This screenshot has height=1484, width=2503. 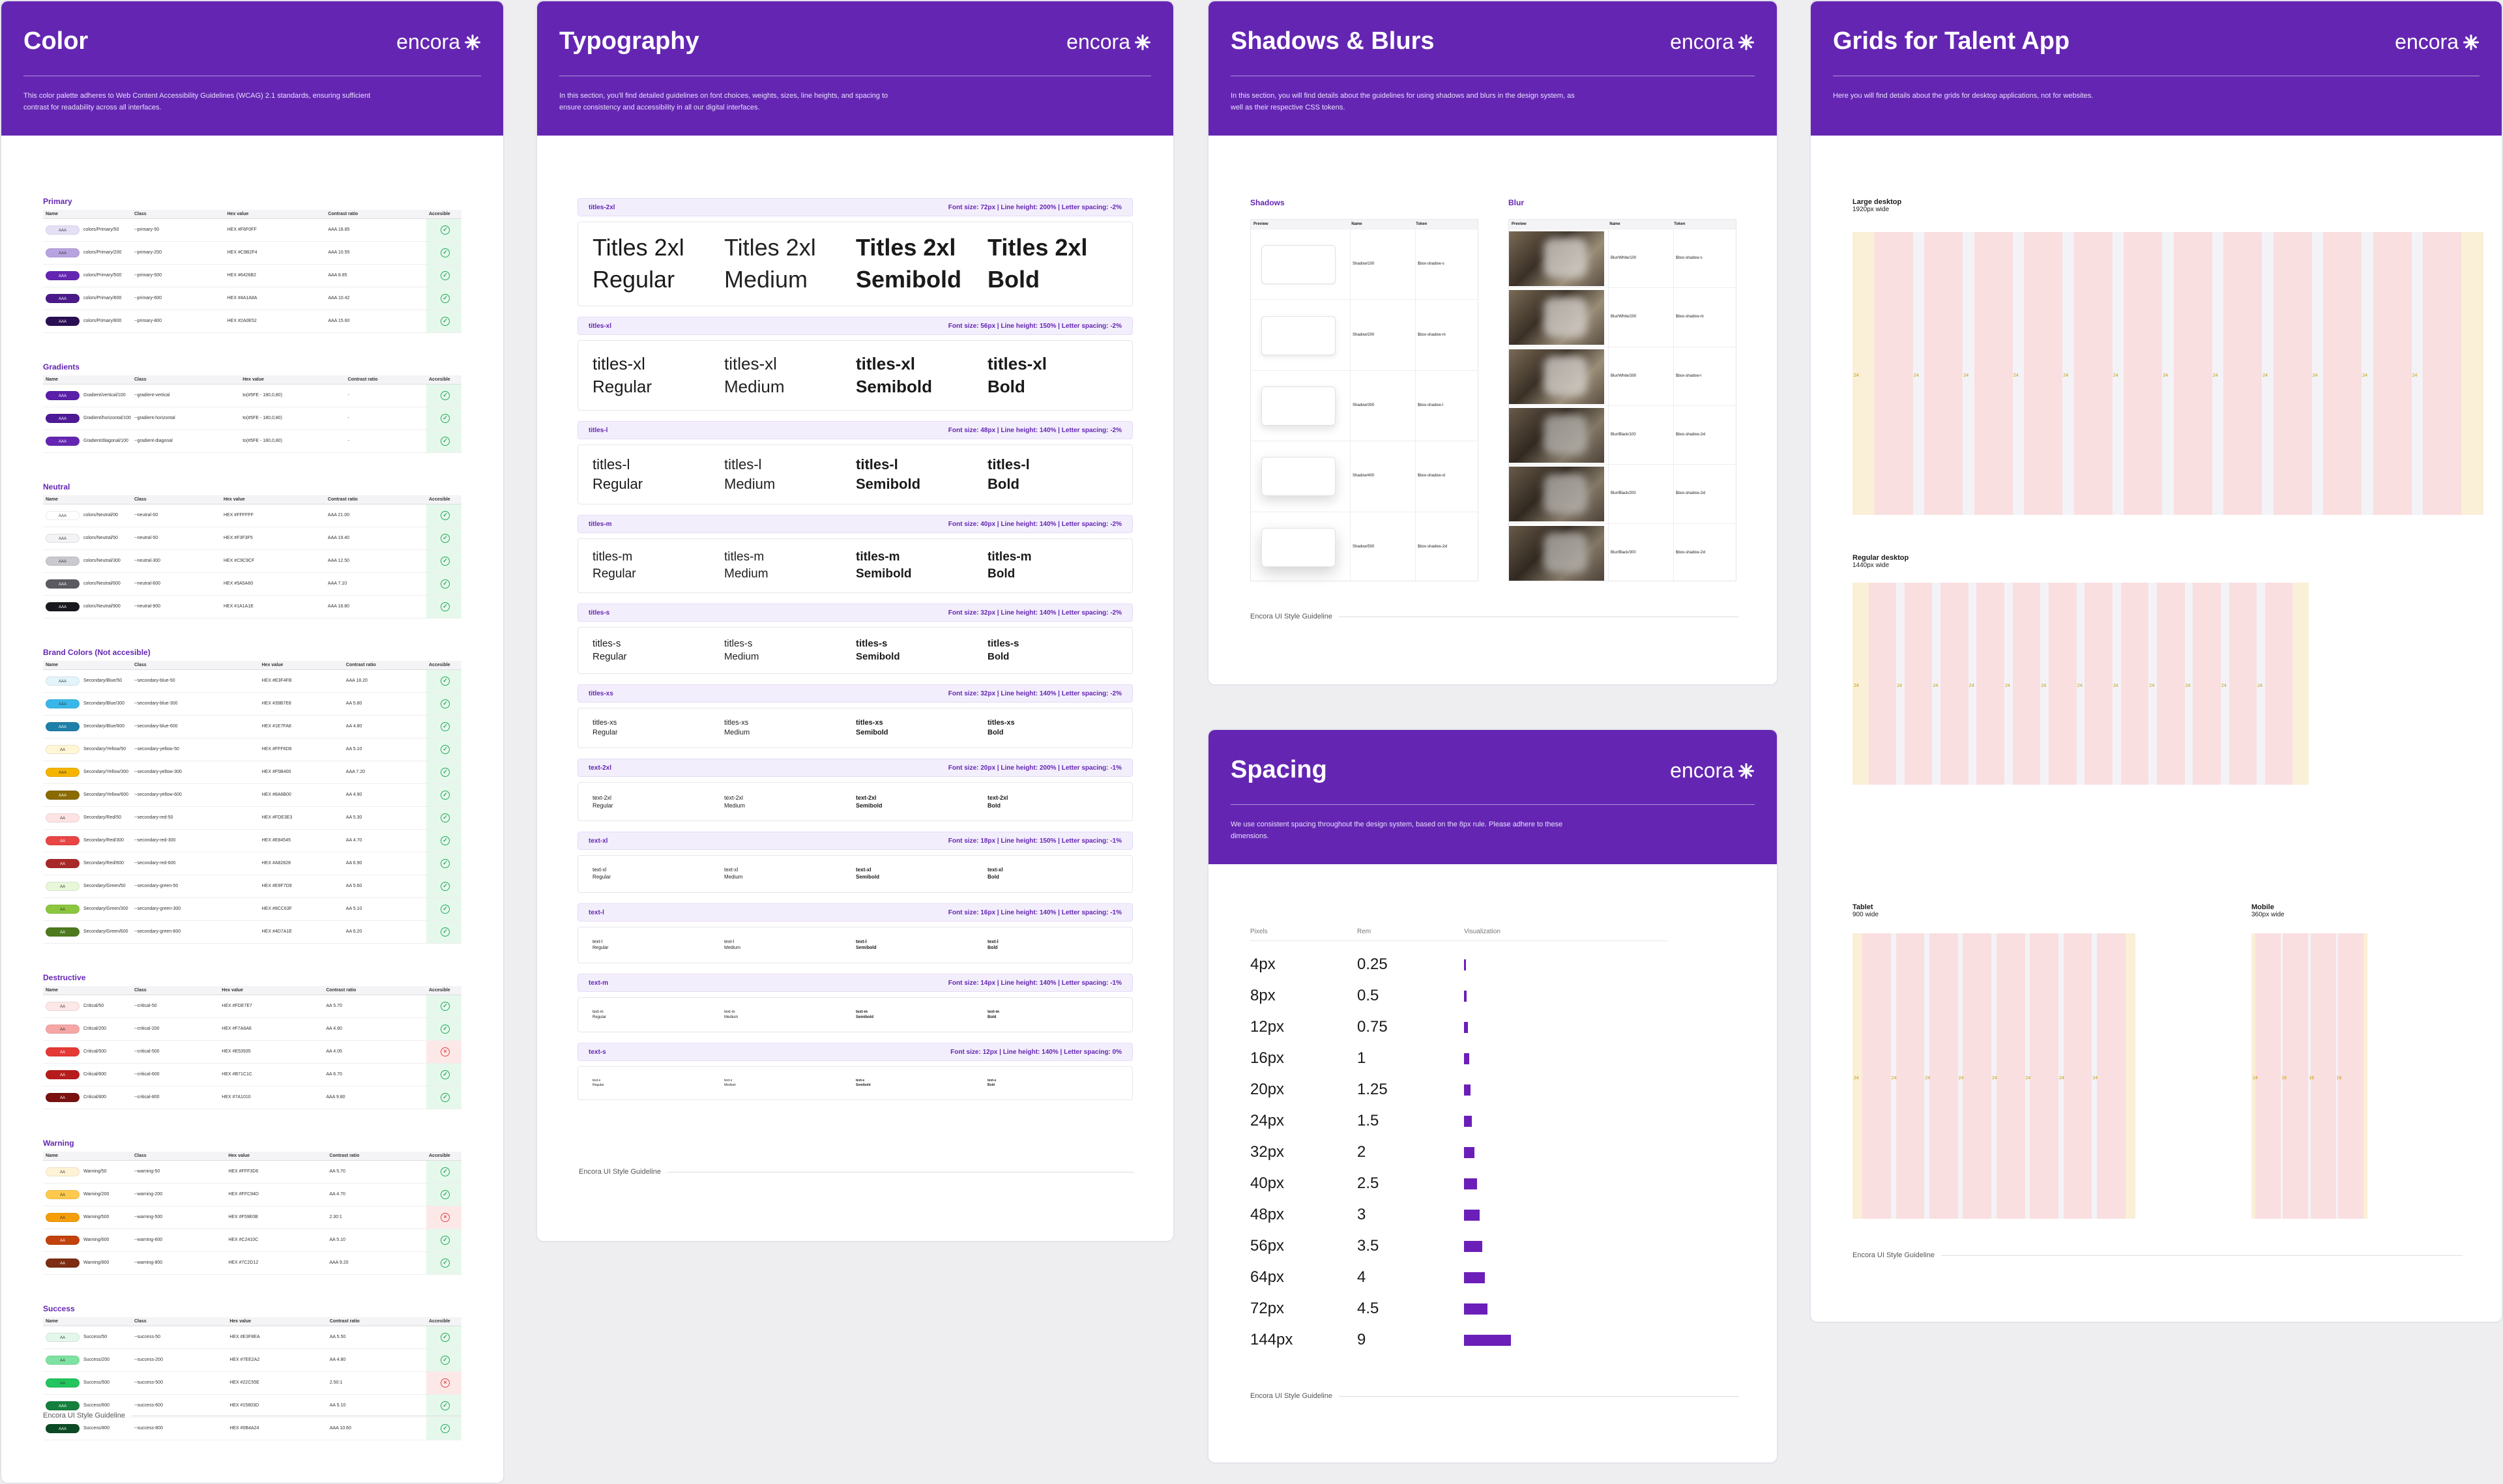 What do you see at coordinates (176, 1029) in the screenshot?
I see `color-class: --critical-200` at bounding box center [176, 1029].